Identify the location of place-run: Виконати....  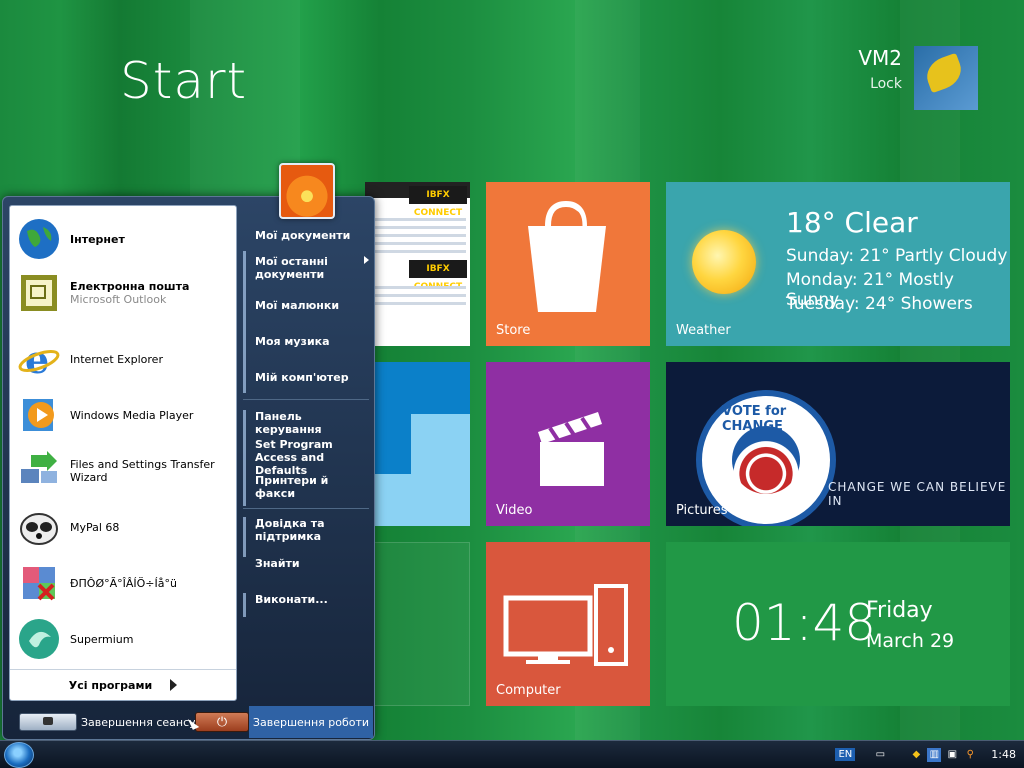
(306, 605).